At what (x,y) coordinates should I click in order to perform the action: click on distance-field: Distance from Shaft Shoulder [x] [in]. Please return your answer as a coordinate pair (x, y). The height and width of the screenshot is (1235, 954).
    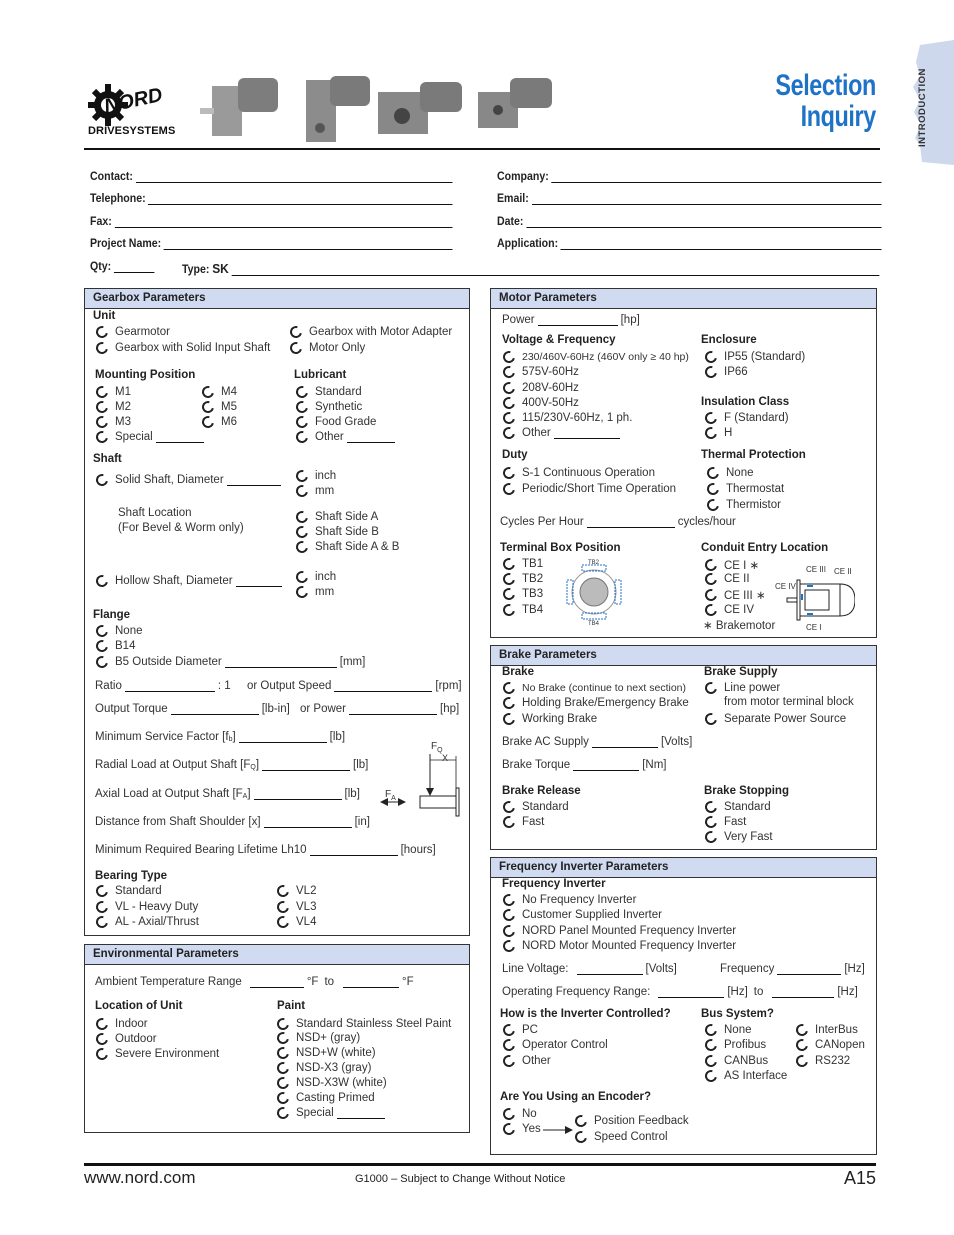
    Looking at the image, I should click on (232, 822).